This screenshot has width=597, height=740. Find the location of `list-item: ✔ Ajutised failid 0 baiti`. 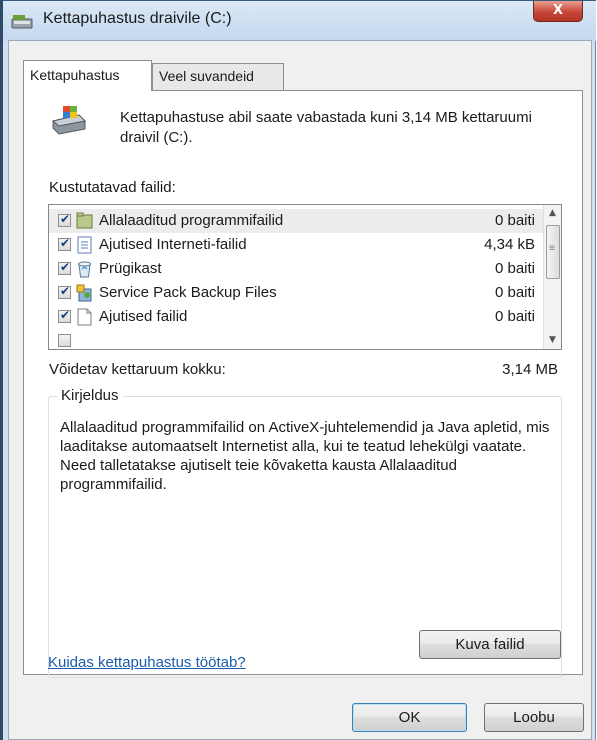

list-item: ✔ Ajutised failid 0 baiti is located at coordinates (297, 317).